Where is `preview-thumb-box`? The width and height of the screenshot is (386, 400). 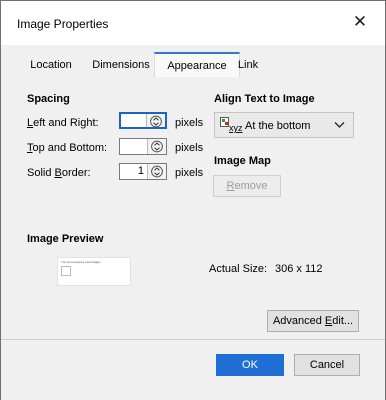 preview-thumb-box is located at coordinates (66, 271).